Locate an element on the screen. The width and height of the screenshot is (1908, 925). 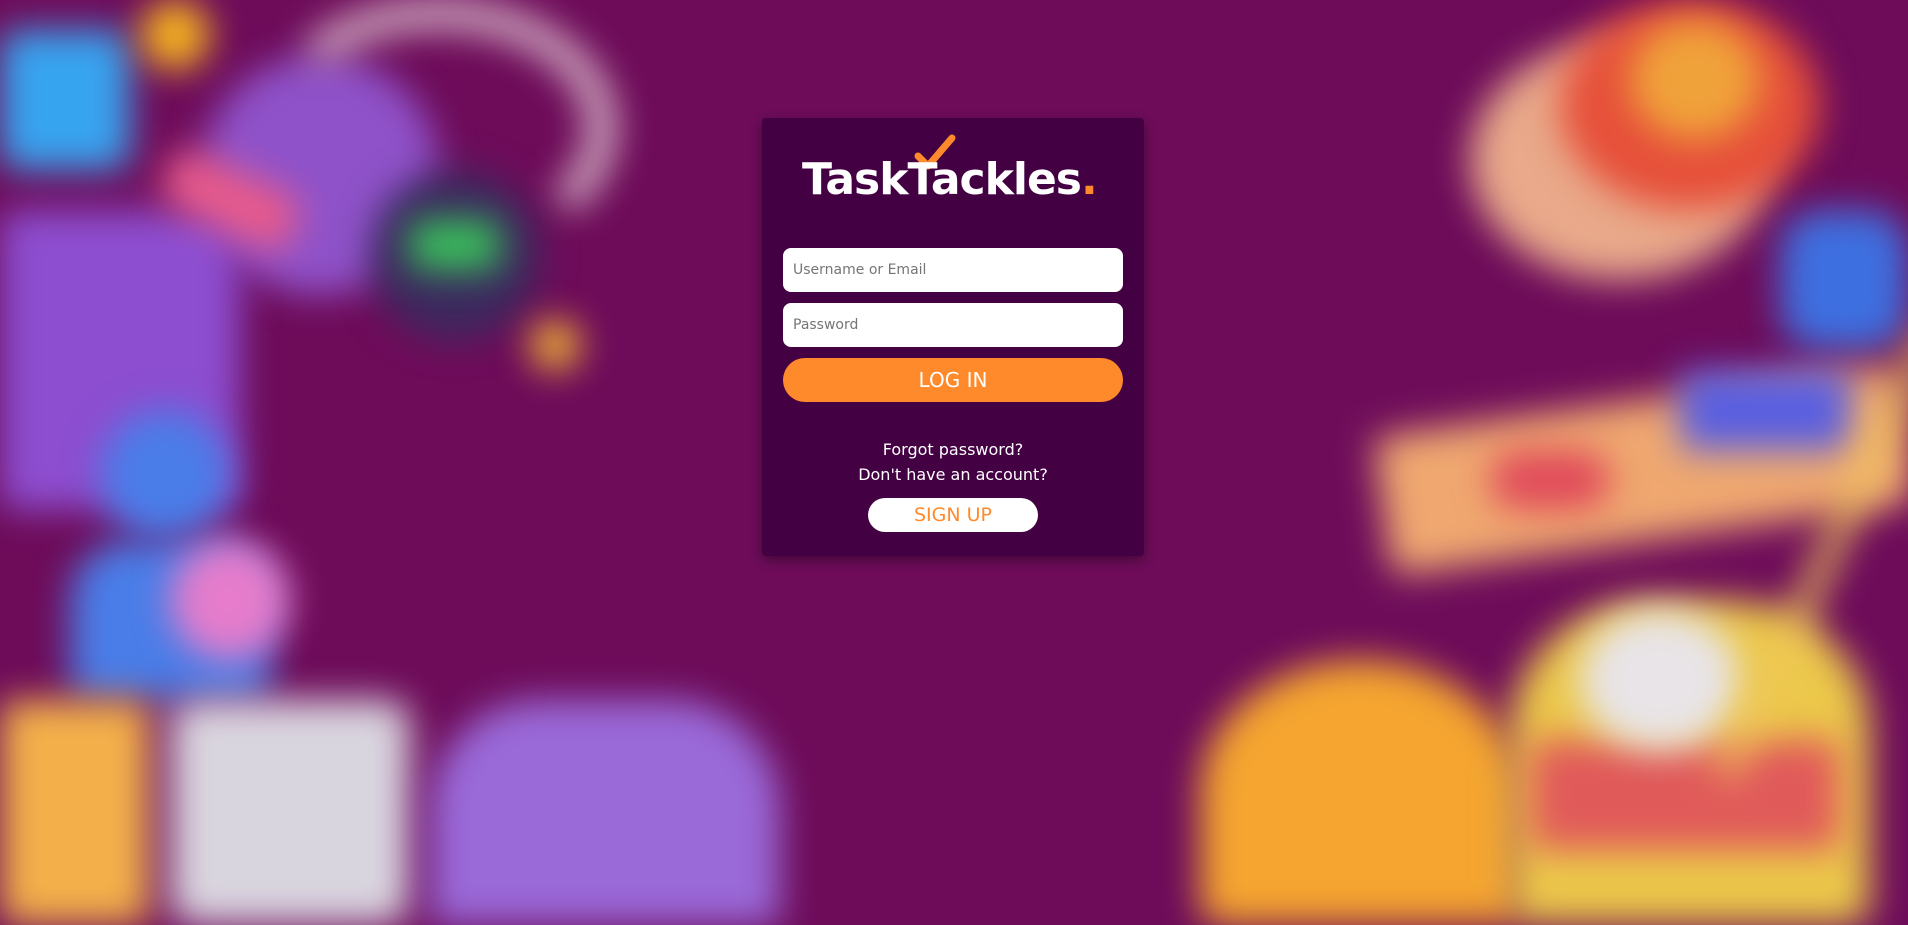
bg-chat-bubble-shape is located at coordinates (65, 100).